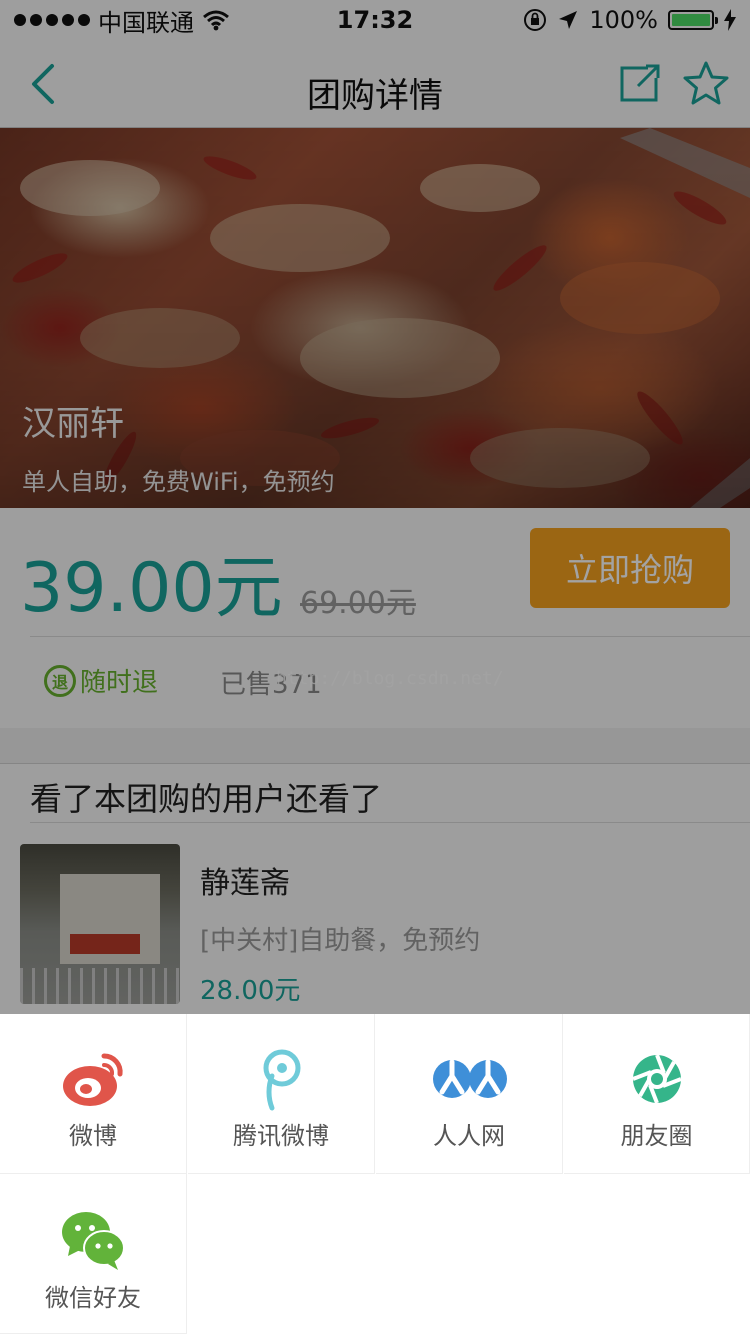 This screenshot has width=750, height=1334. Describe the element at coordinates (93, 1079) in the screenshot. I see `weibo-icon` at that location.